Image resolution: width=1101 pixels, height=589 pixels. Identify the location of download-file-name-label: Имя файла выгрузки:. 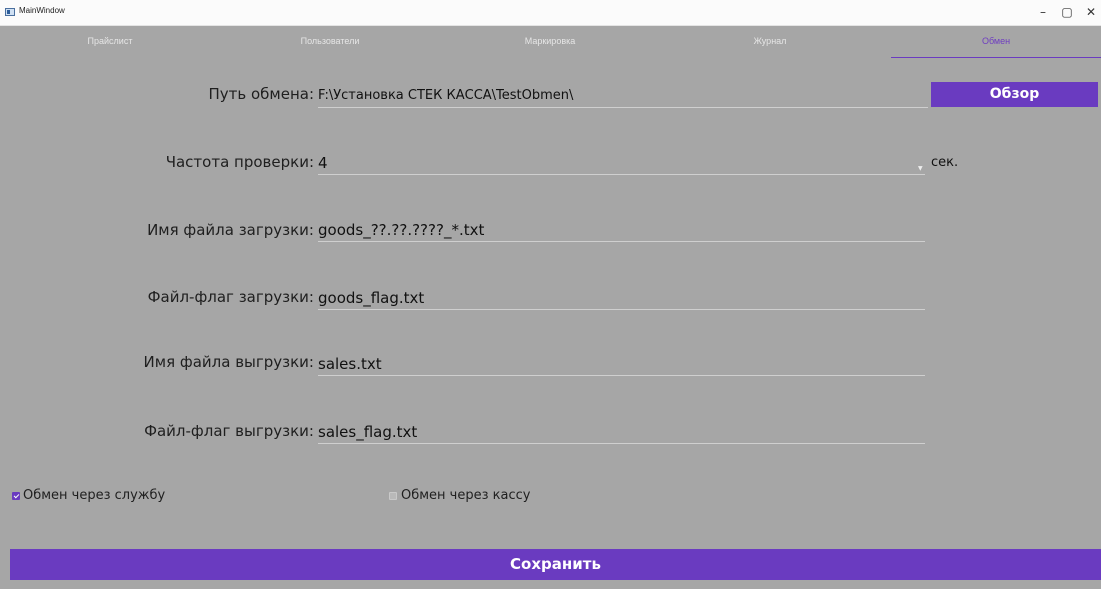
(228, 362).